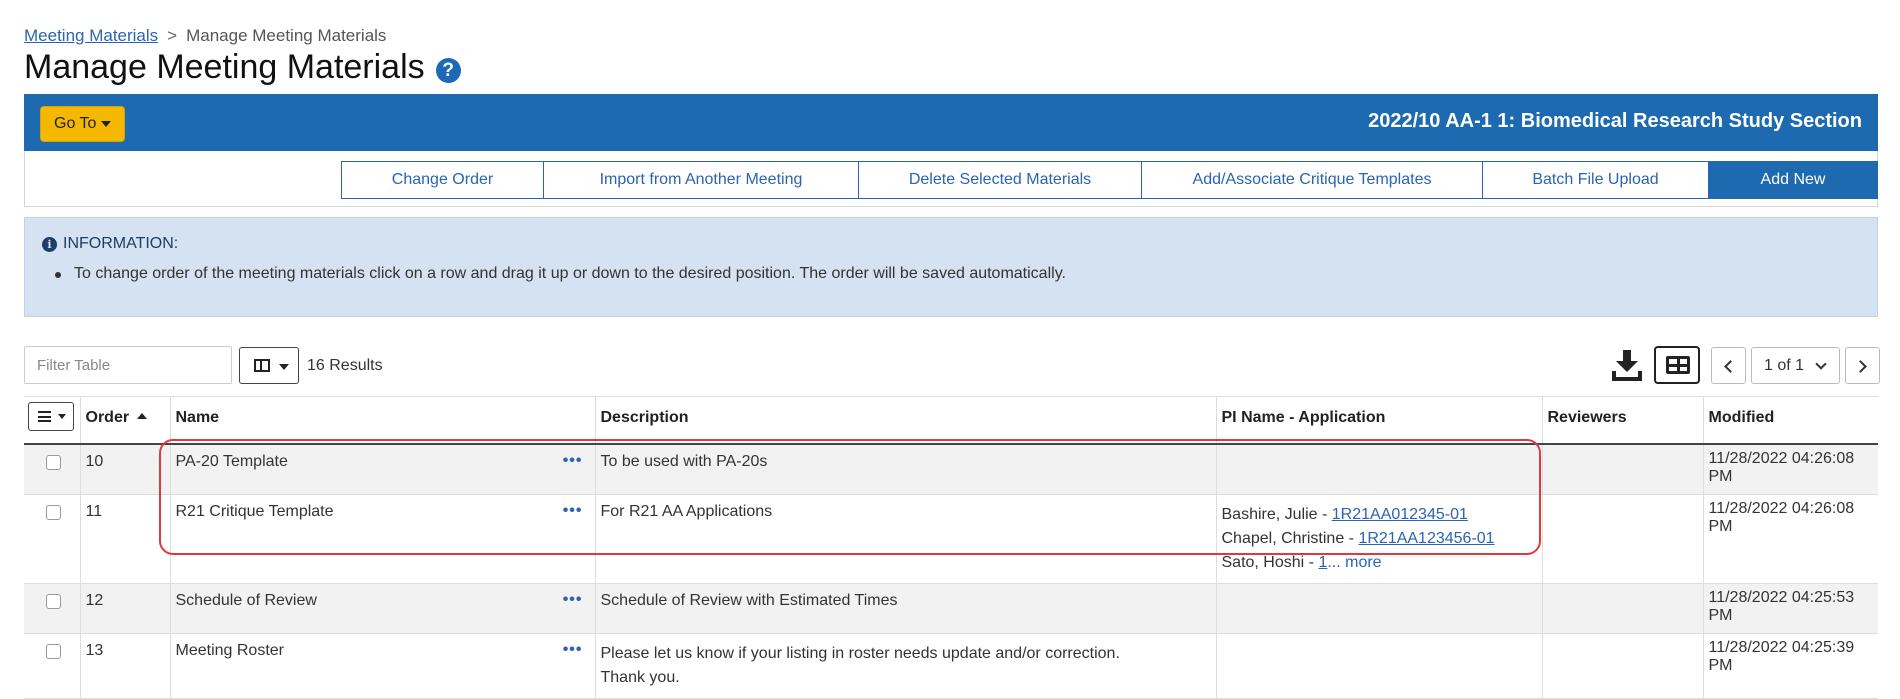 The image size is (1900, 699). I want to click on chevron-down-icon, so click(1821, 364).